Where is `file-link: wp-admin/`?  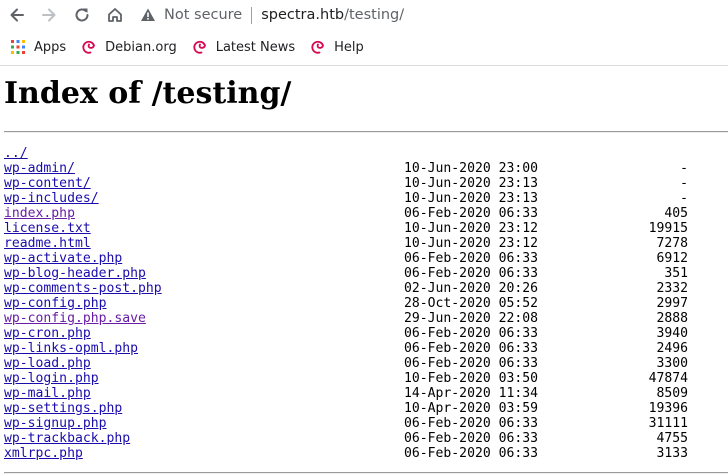
file-link: wp-admin/ is located at coordinates (39, 168).